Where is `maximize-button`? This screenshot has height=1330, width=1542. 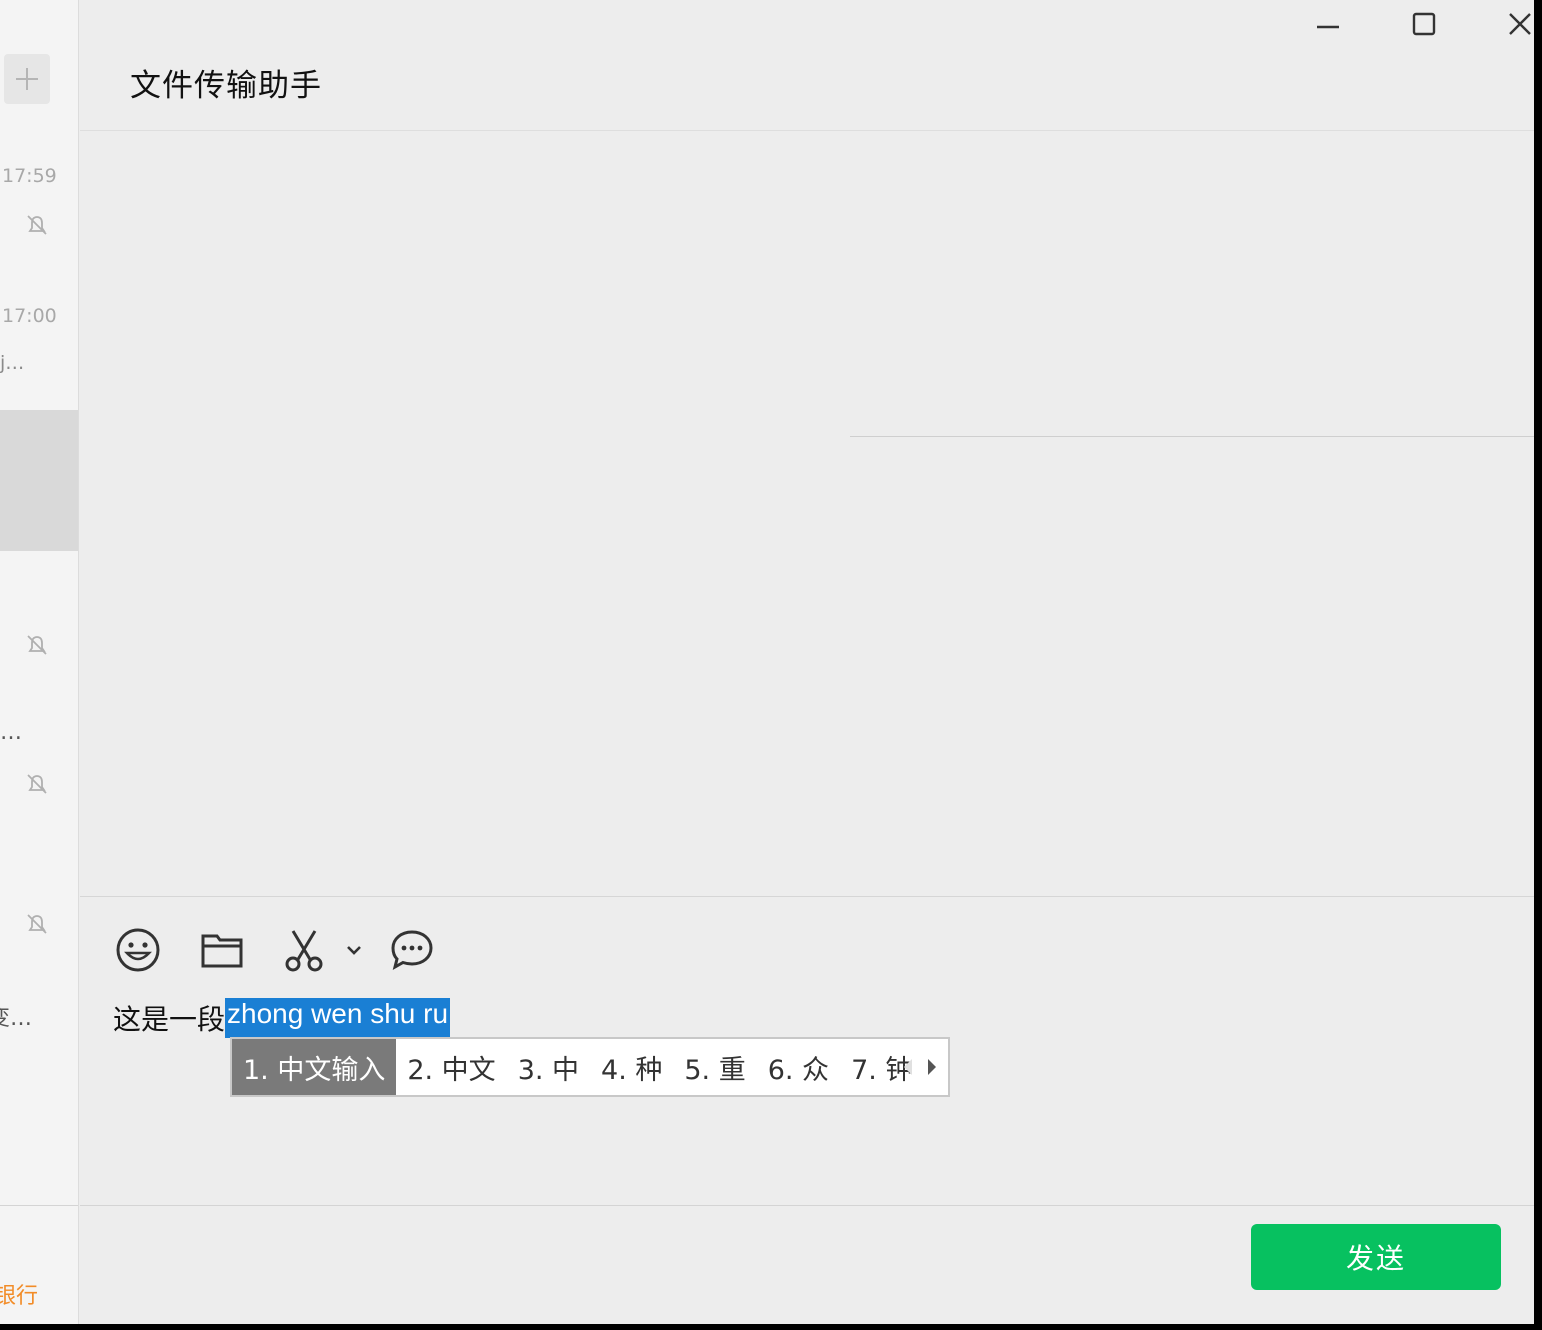
maximize-button is located at coordinates (1424, 24).